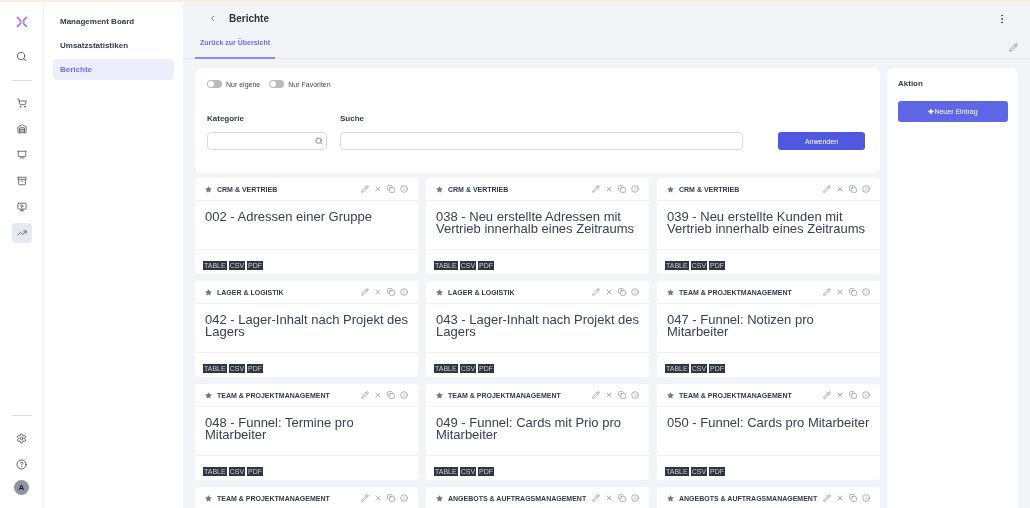 Image resolution: width=1030 pixels, height=508 pixels. Describe the element at coordinates (306, 225) in the screenshot. I see `report-title: 002 - Adressen einer Gruppe` at that location.